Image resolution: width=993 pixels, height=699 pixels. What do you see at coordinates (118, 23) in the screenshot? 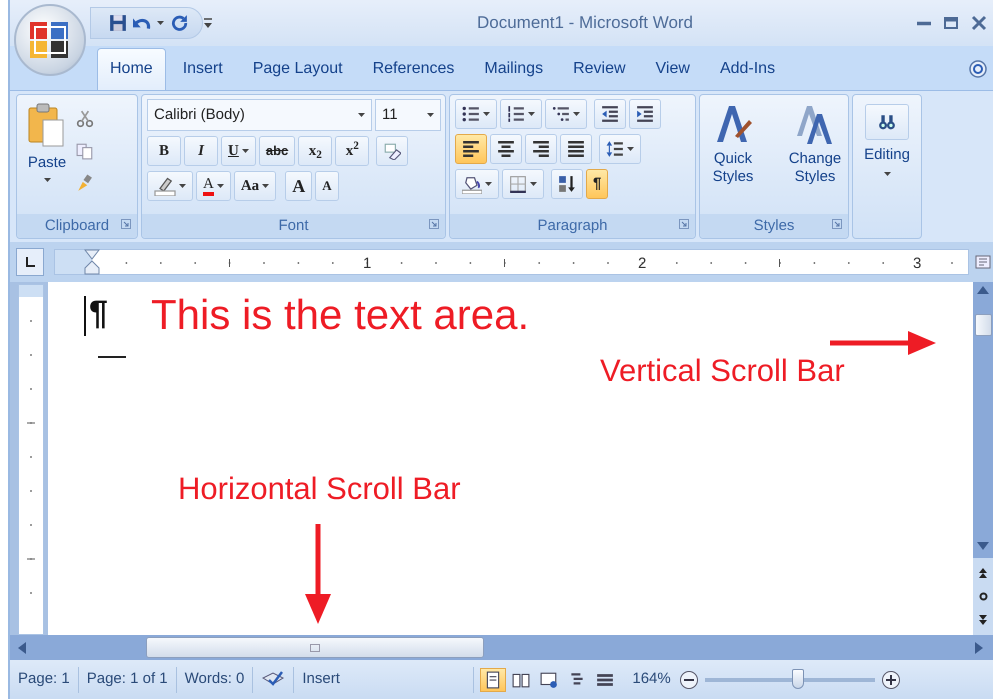
I see `save-button` at bounding box center [118, 23].